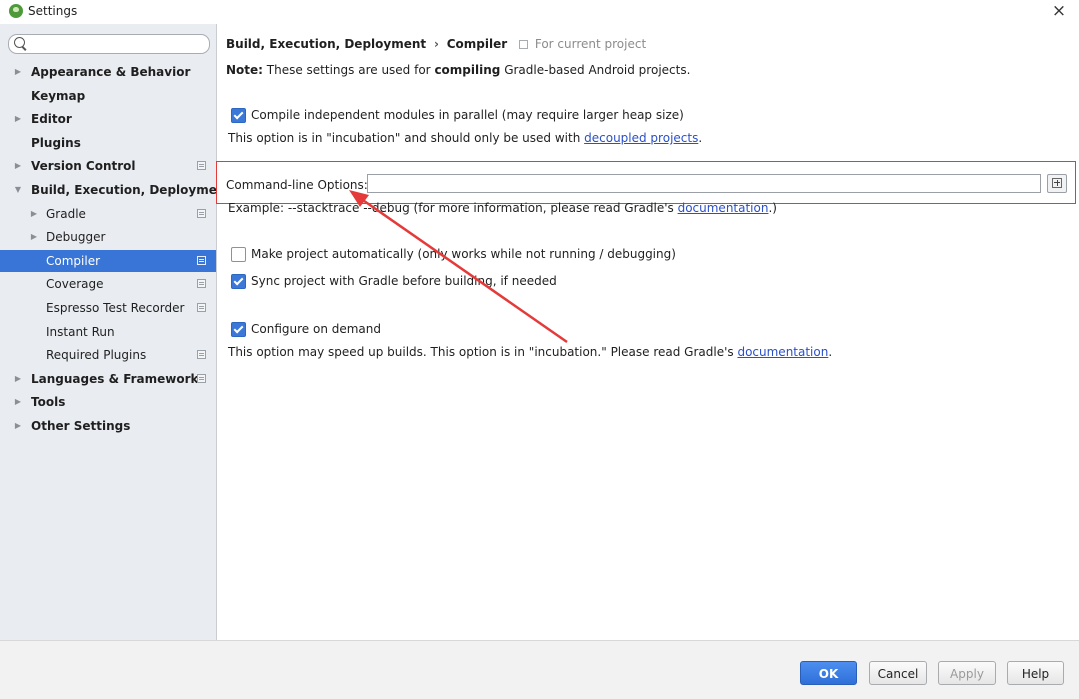 The image size is (1079, 699). What do you see at coordinates (539, 669) in the screenshot?
I see `dialog-footer: OK Cancel Apply Help` at bounding box center [539, 669].